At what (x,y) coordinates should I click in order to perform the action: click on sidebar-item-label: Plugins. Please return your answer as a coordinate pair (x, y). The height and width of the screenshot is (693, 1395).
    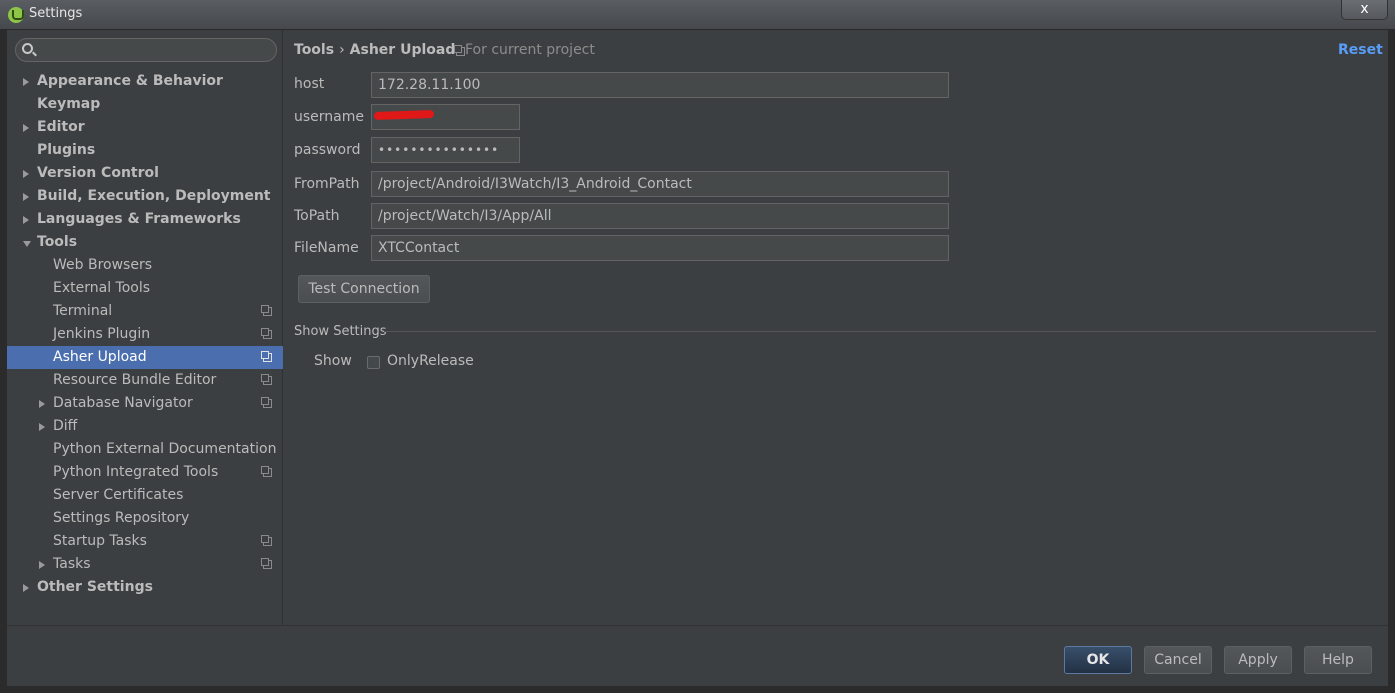
    Looking at the image, I should click on (66, 150).